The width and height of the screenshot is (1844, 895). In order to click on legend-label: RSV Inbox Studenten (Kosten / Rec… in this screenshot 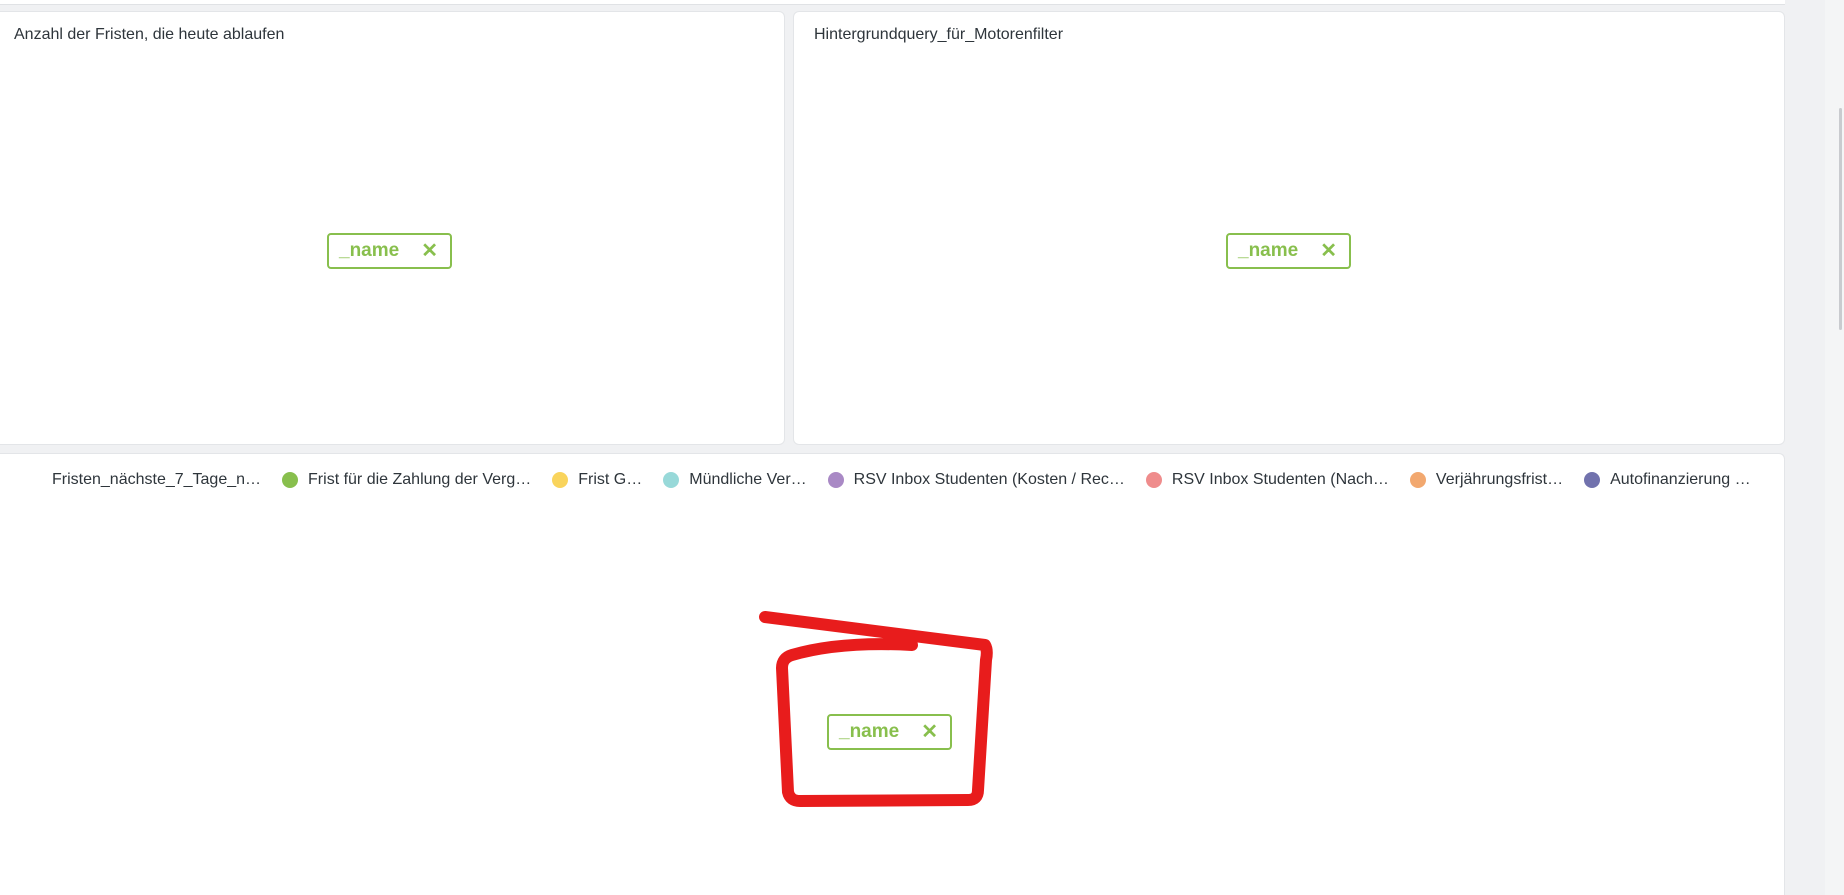, I will do `click(989, 479)`.